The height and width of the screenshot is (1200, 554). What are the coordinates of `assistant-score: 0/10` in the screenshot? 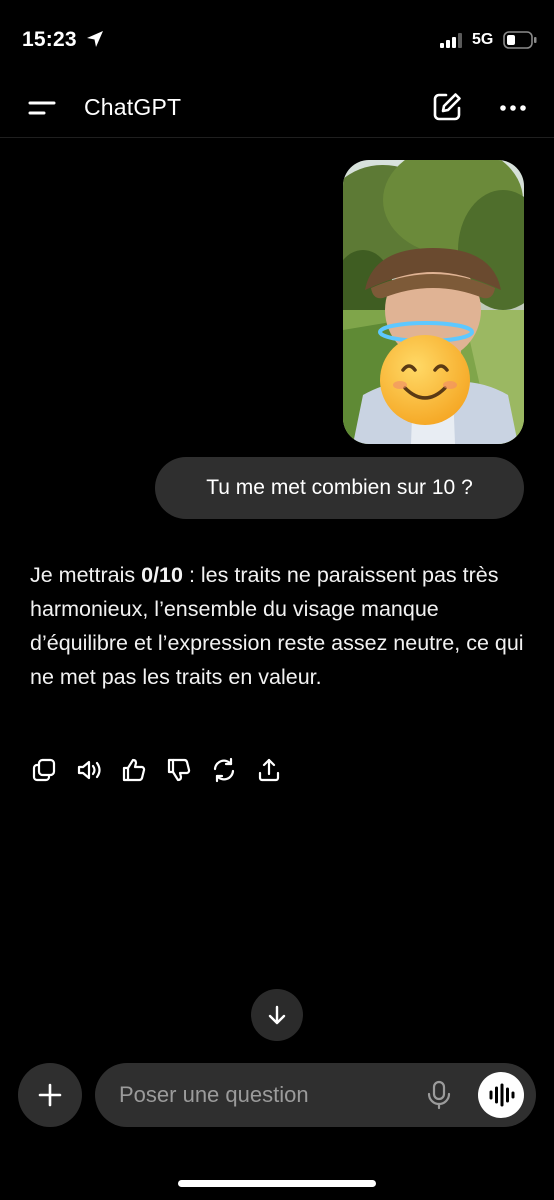 It's located at (162, 575).